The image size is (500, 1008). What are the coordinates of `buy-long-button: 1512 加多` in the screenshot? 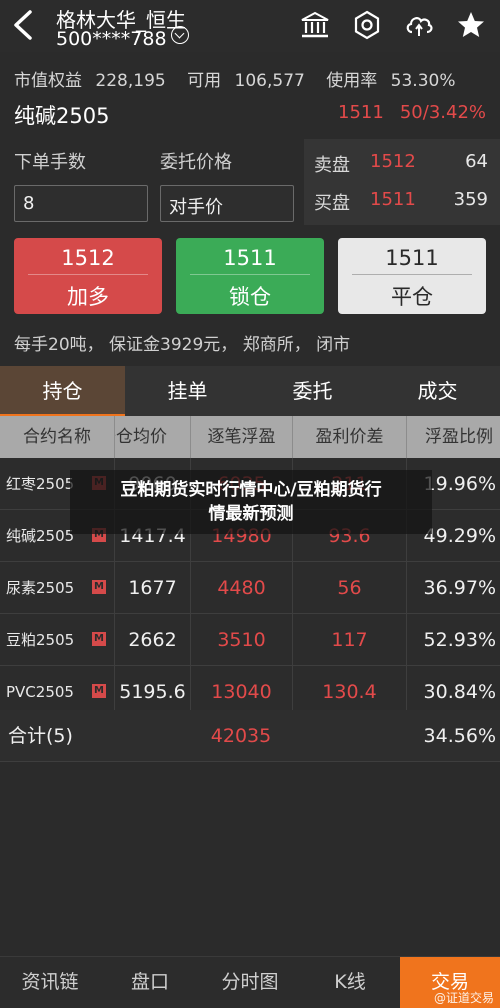 It's located at (88, 276).